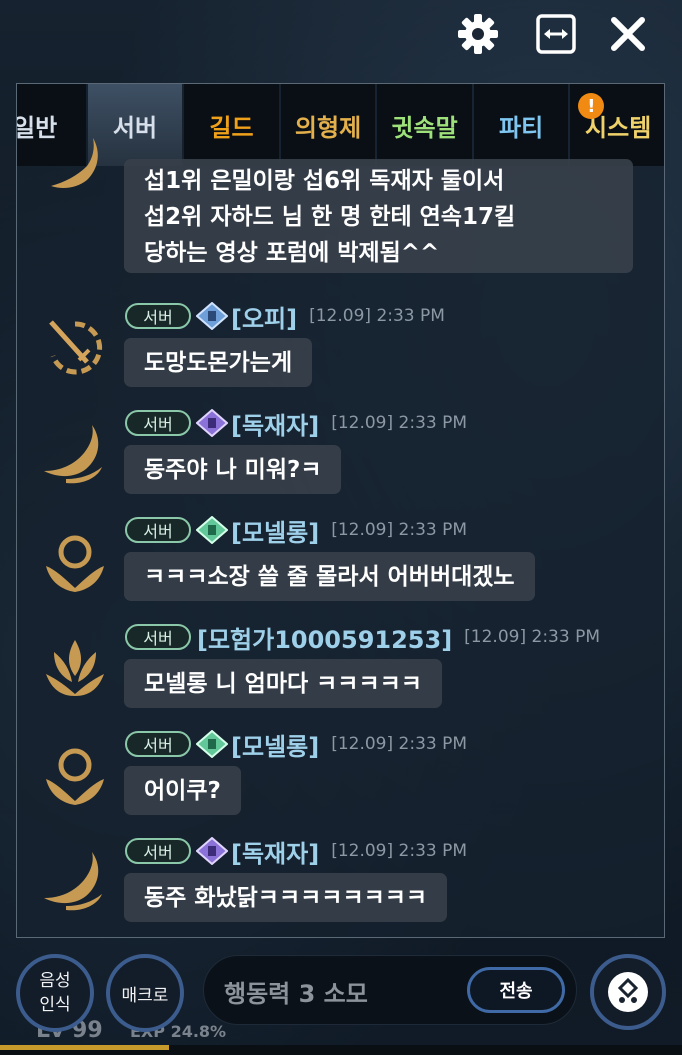  Describe the element at coordinates (617, 125) in the screenshot. I see `tab-system: ! 시스템` at that location.